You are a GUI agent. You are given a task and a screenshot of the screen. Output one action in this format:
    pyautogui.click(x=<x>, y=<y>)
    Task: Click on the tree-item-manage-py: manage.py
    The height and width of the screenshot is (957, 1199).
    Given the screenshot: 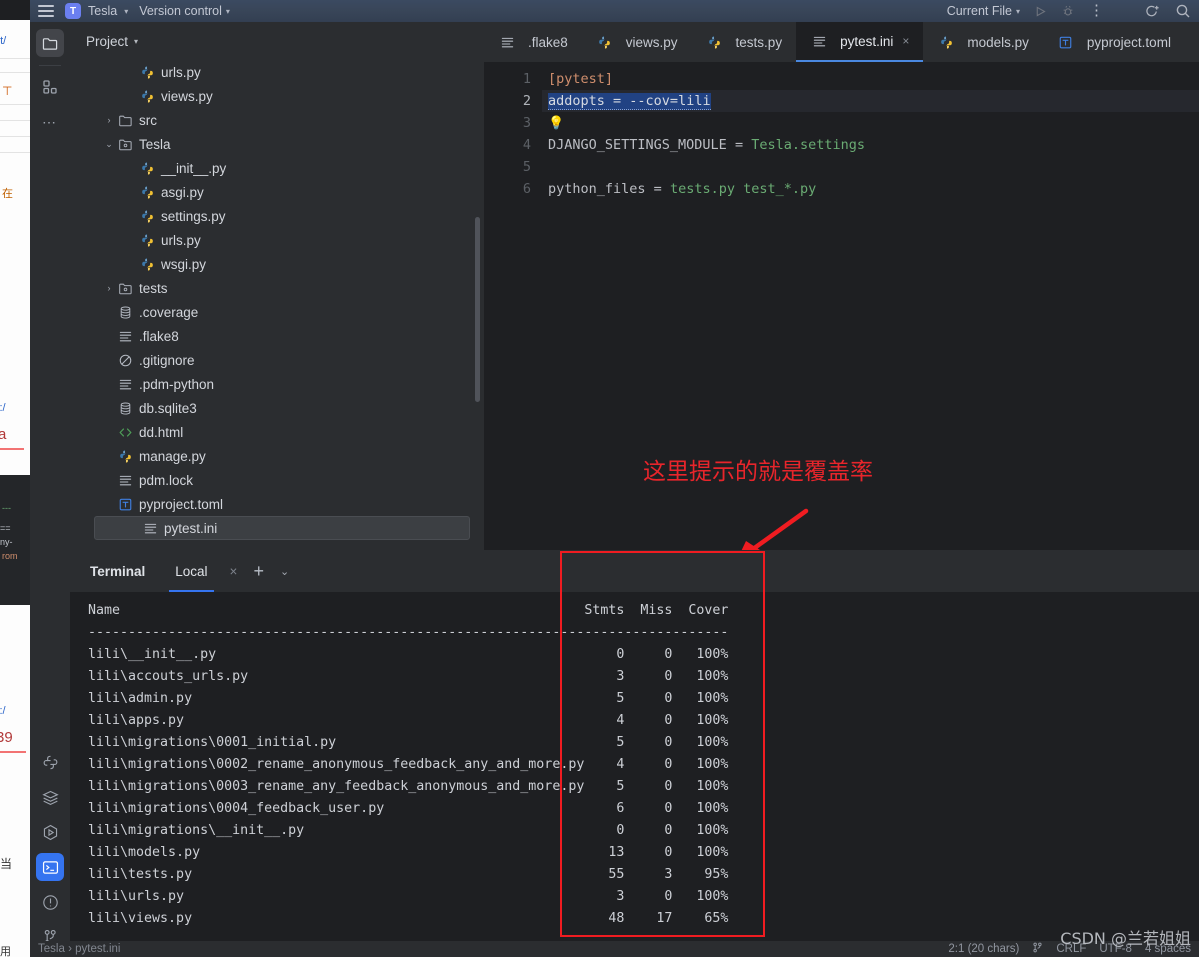 What is the action you would take?
    pyautogui.click(x=277, y=456)
    